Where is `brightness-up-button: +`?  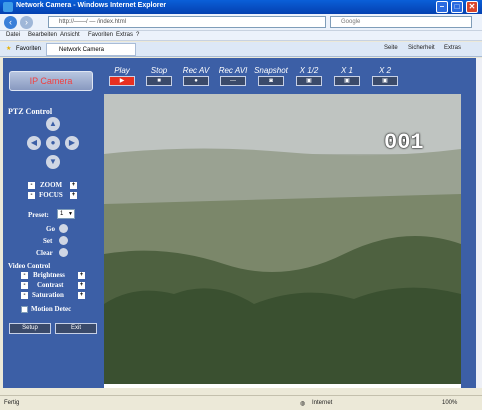 brightness-up-button: + is located at coordinates (81, 275).